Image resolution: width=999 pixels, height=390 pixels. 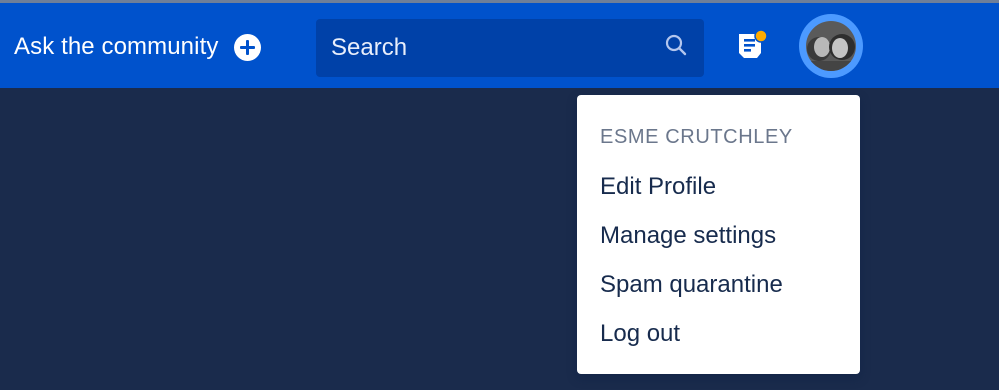 I want to click on search-box, so click(x=510, y=48).